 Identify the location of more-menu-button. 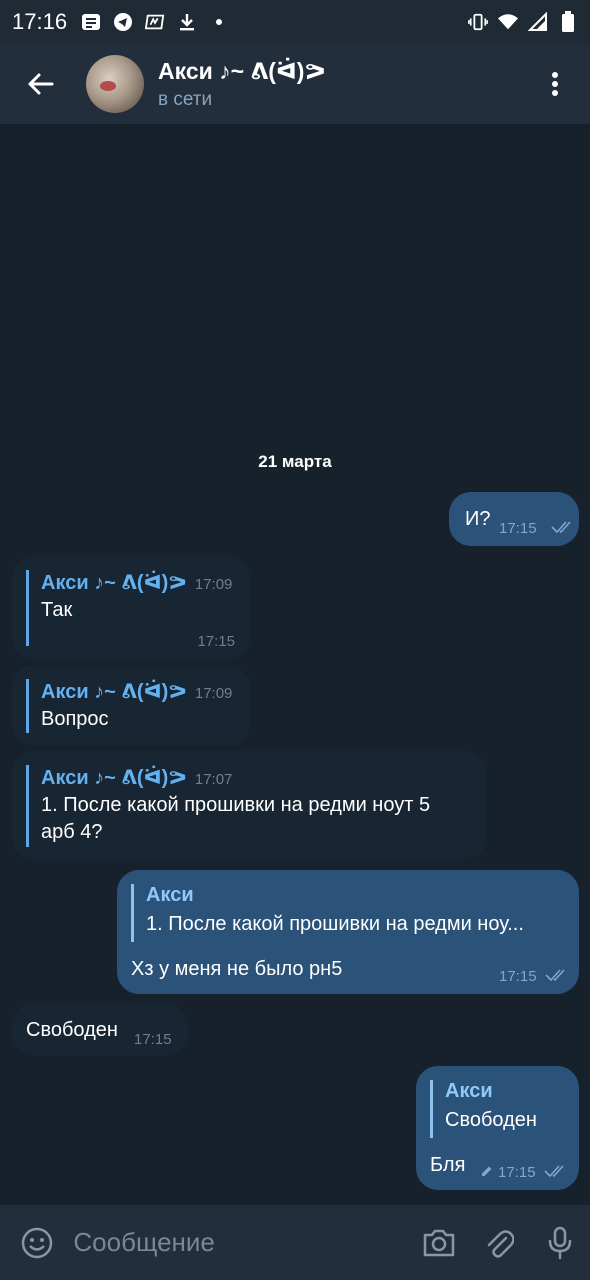
(555, 84).